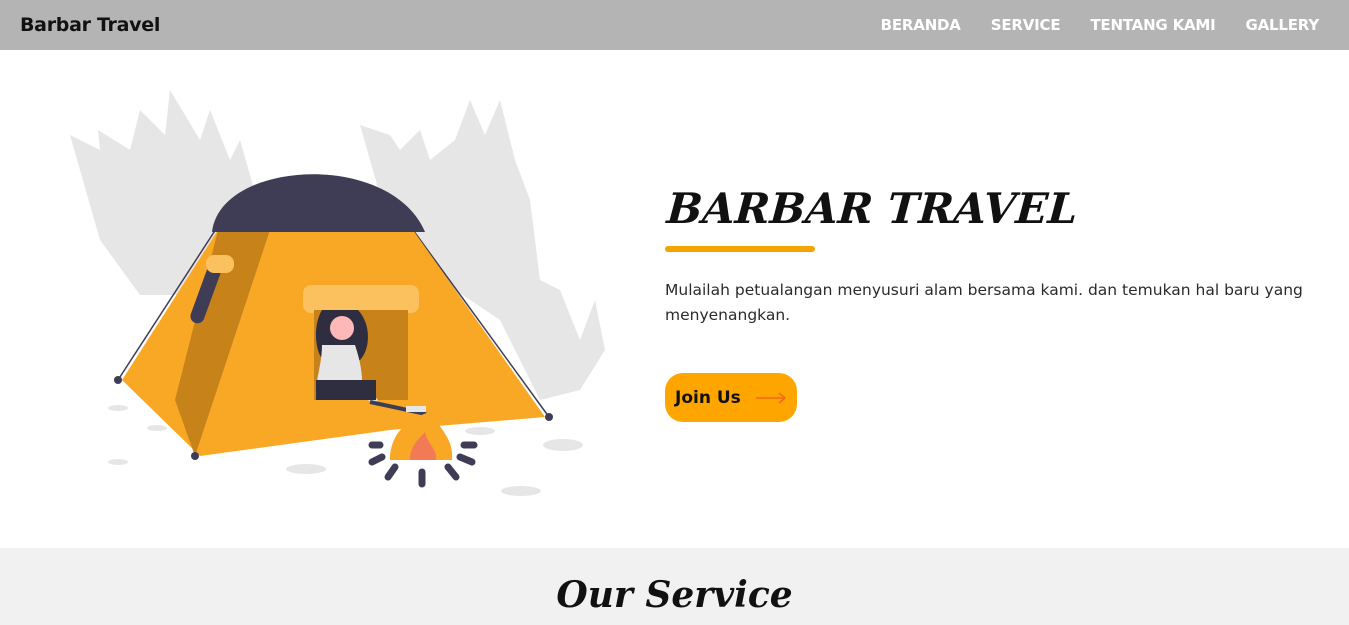 This screenshot has width=1349, height=625. Describe the element at coordinates (674, 595) in the screenshot. I see `service-section-title: Our Service` at that location.